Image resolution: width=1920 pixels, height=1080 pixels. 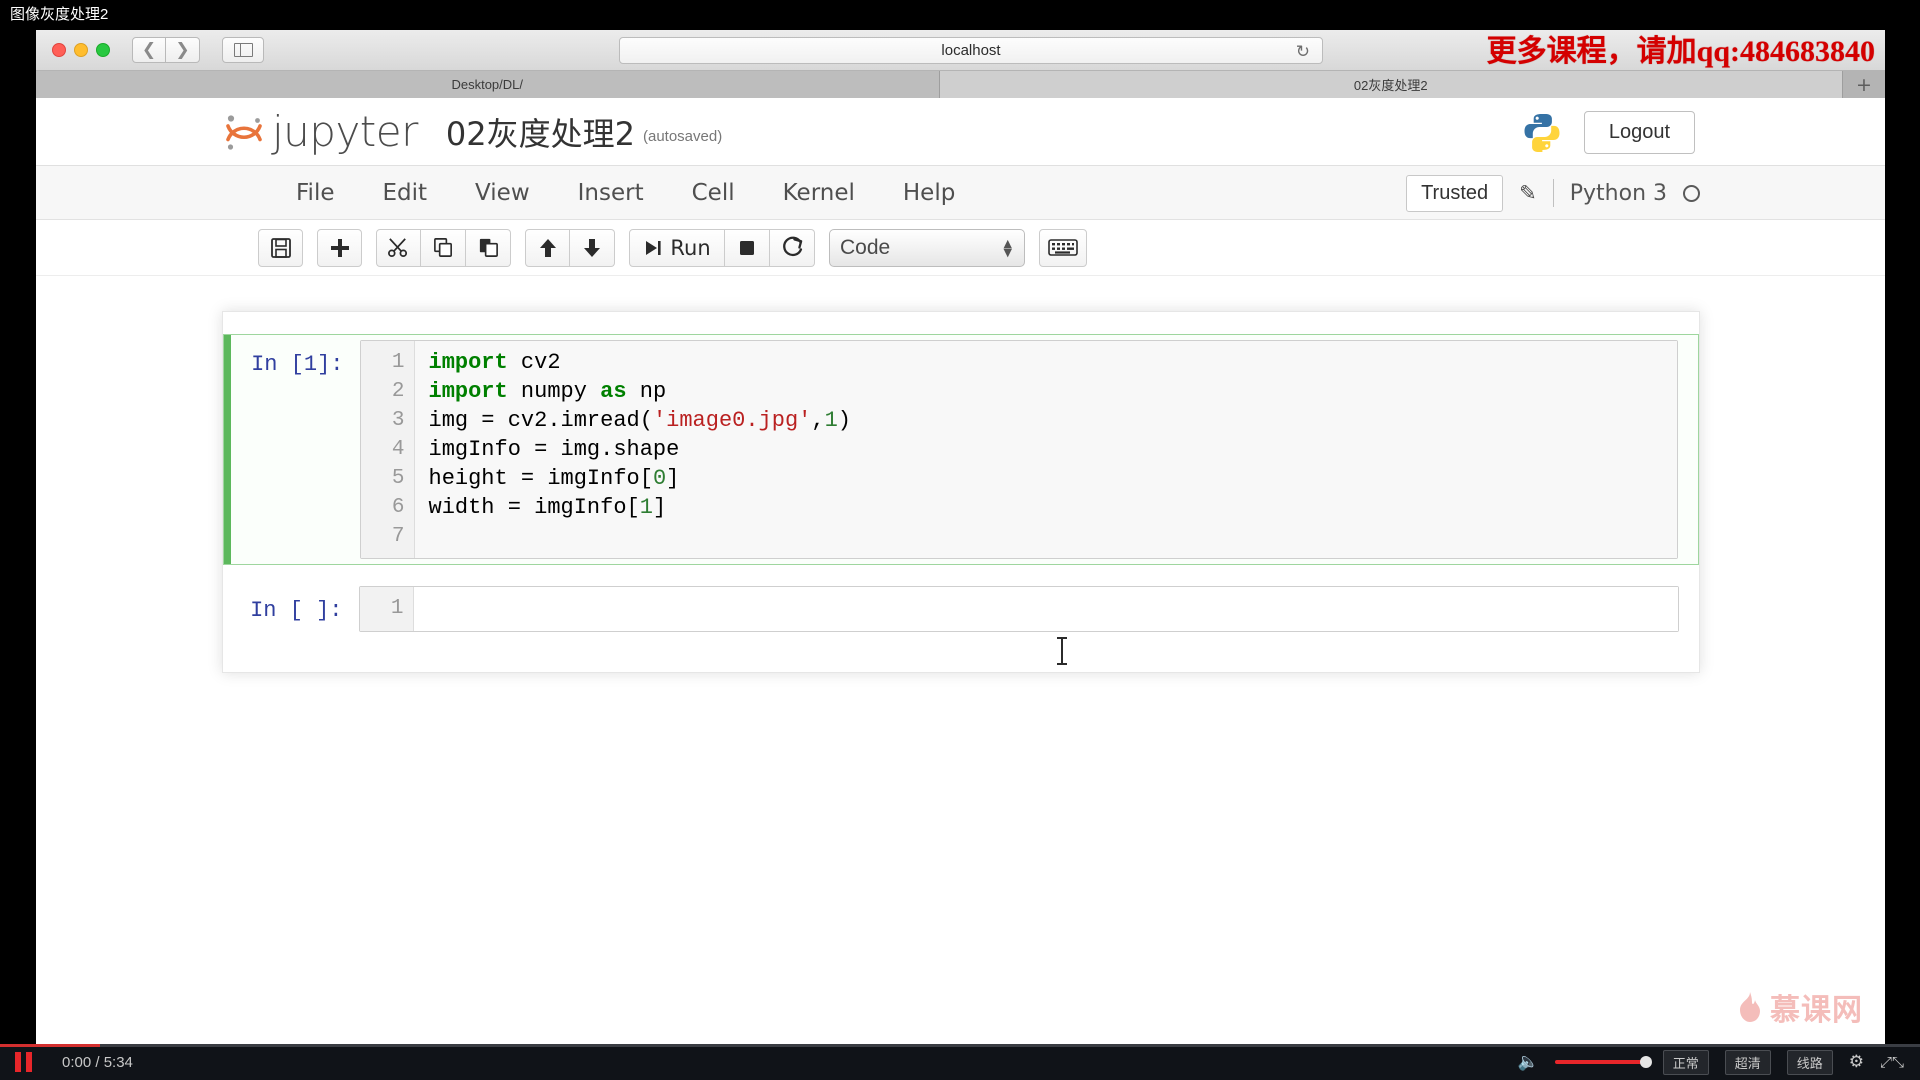 What do you see at coordinates (819, 193) in the screenshot?
I see `menu-kernel: Kernel` at bounding box center [819, 193].